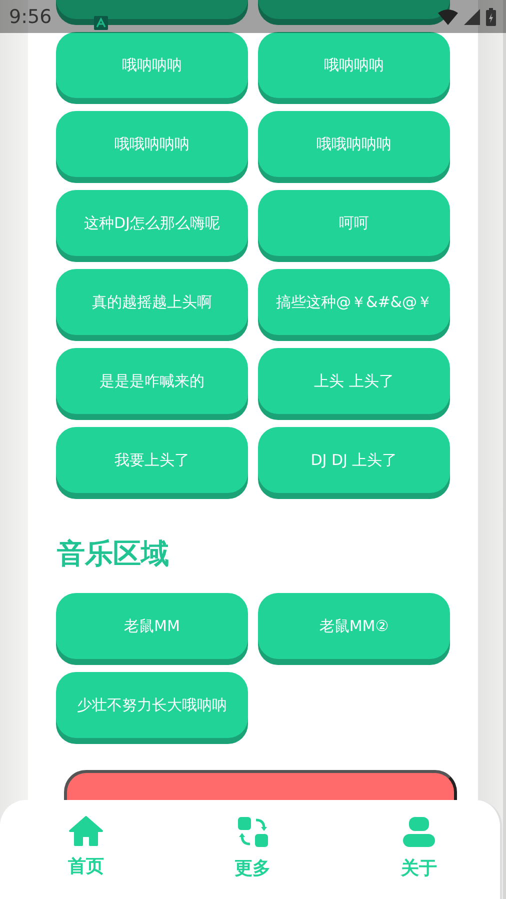 The height and width of the screenshot is (899, 506). What do you see at coordinates (152, 626) in the screenshot?
I see `music-button: 老鼠MM` at bounding box center [152, 626].